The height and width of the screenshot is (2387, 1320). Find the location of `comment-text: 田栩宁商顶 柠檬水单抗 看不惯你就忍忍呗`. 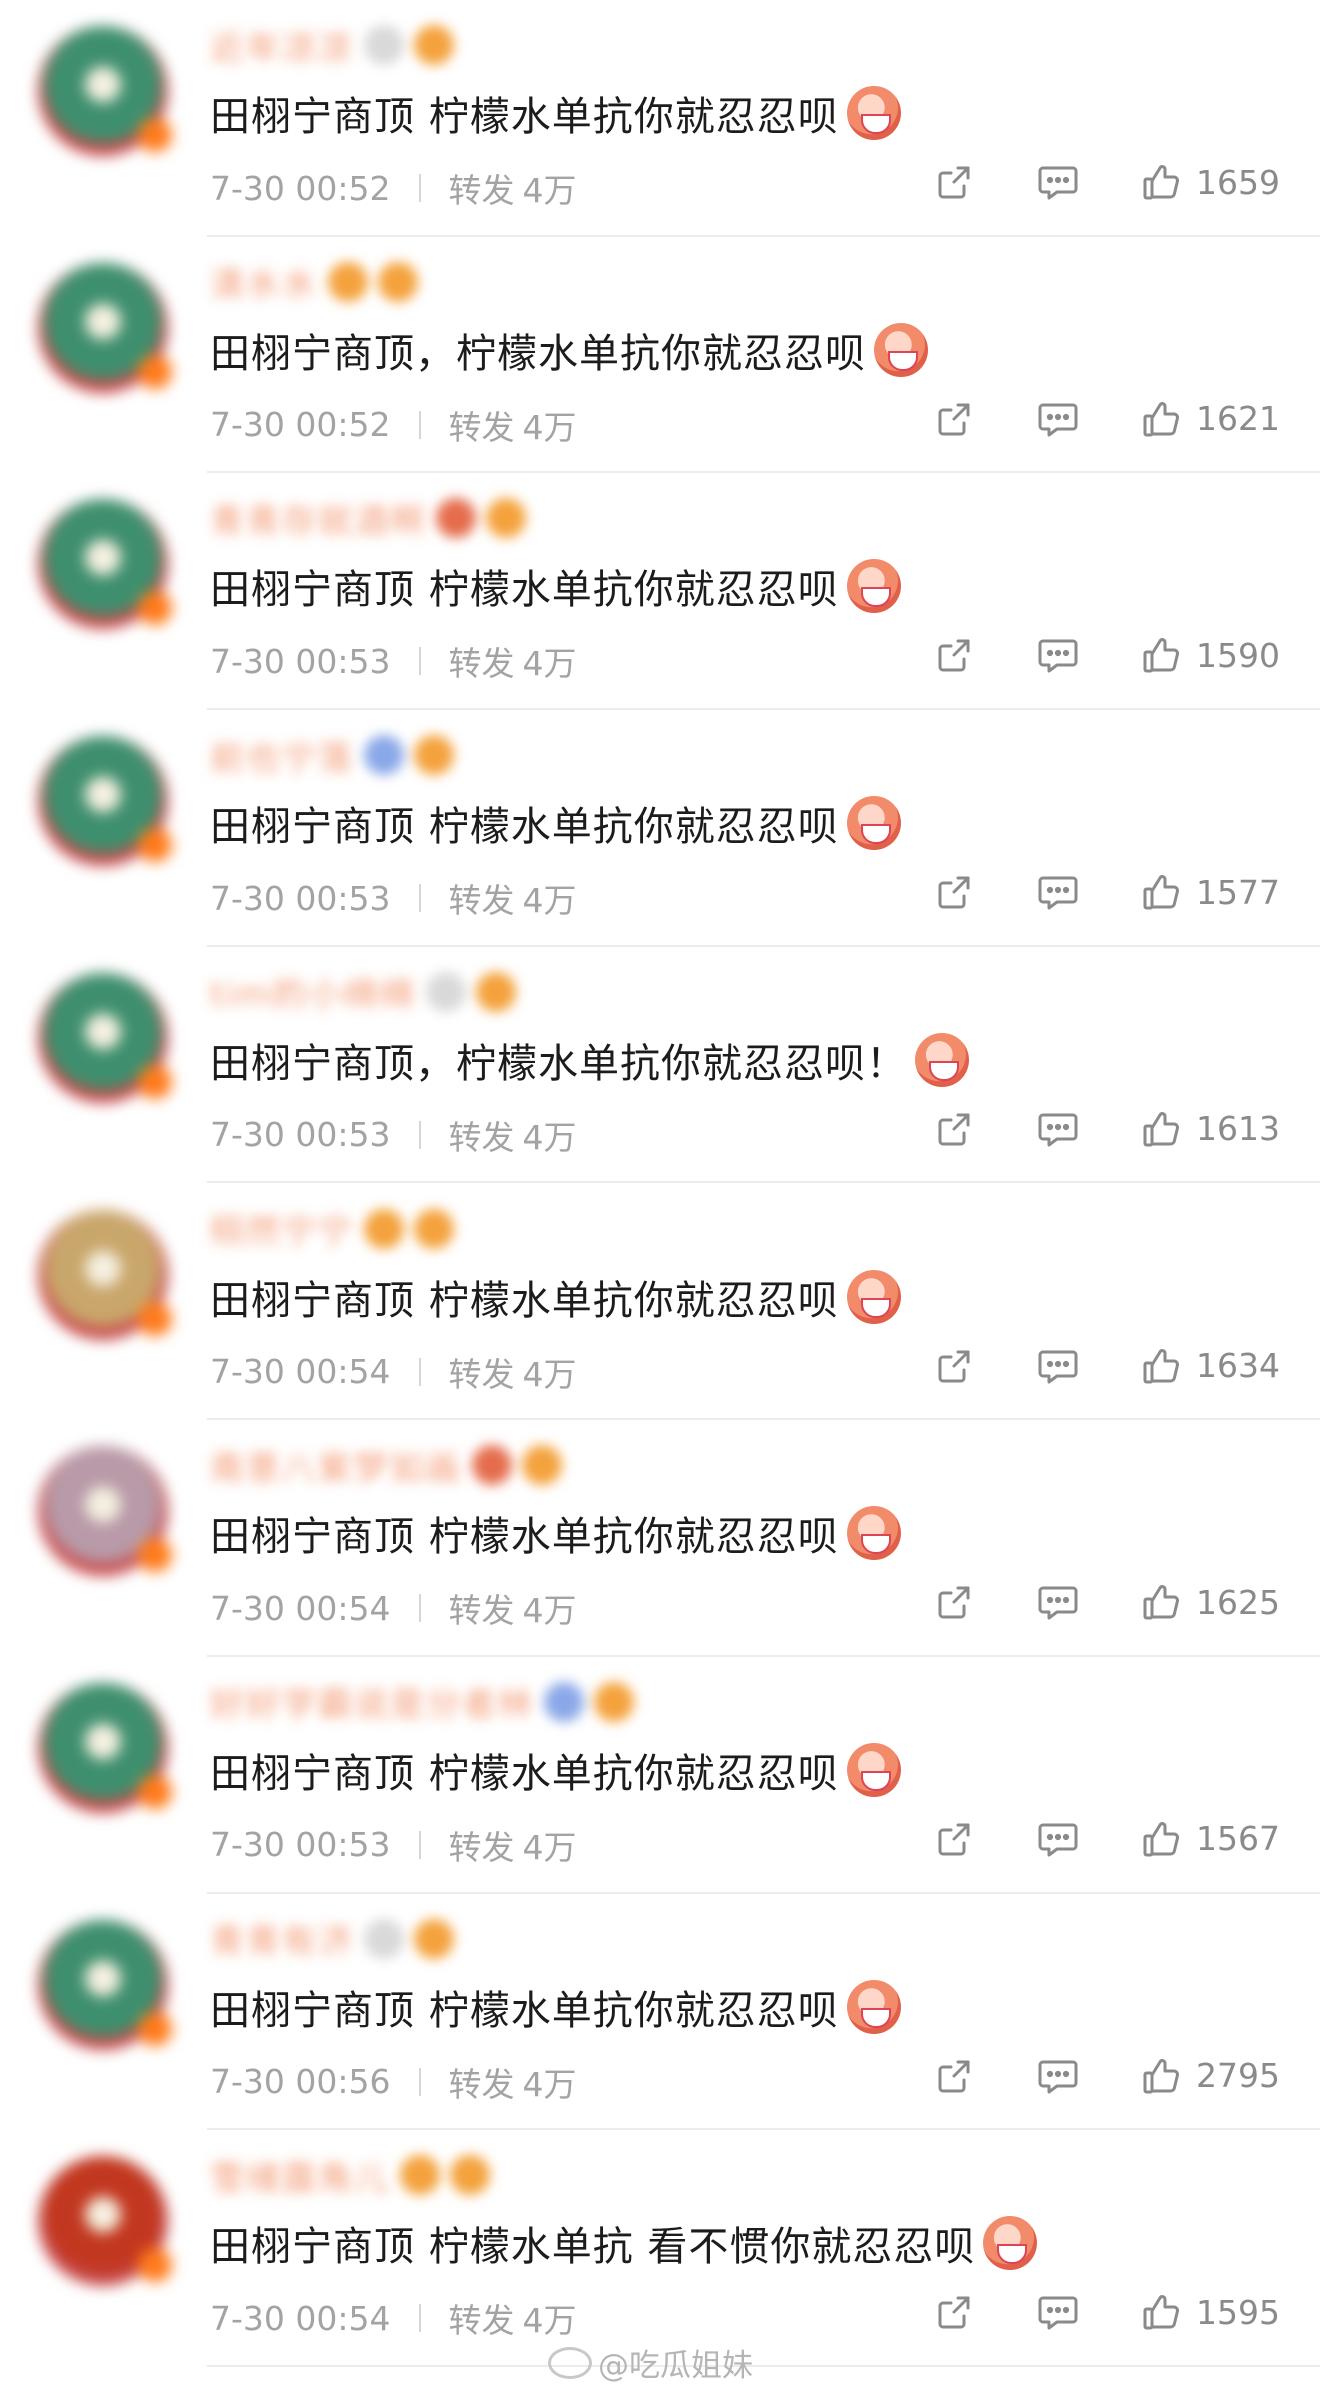

comment-text: 田栩宁商顶 柠檬水单抗 看不惯你就忍忍呗 is located at coordinates (624, 2243).